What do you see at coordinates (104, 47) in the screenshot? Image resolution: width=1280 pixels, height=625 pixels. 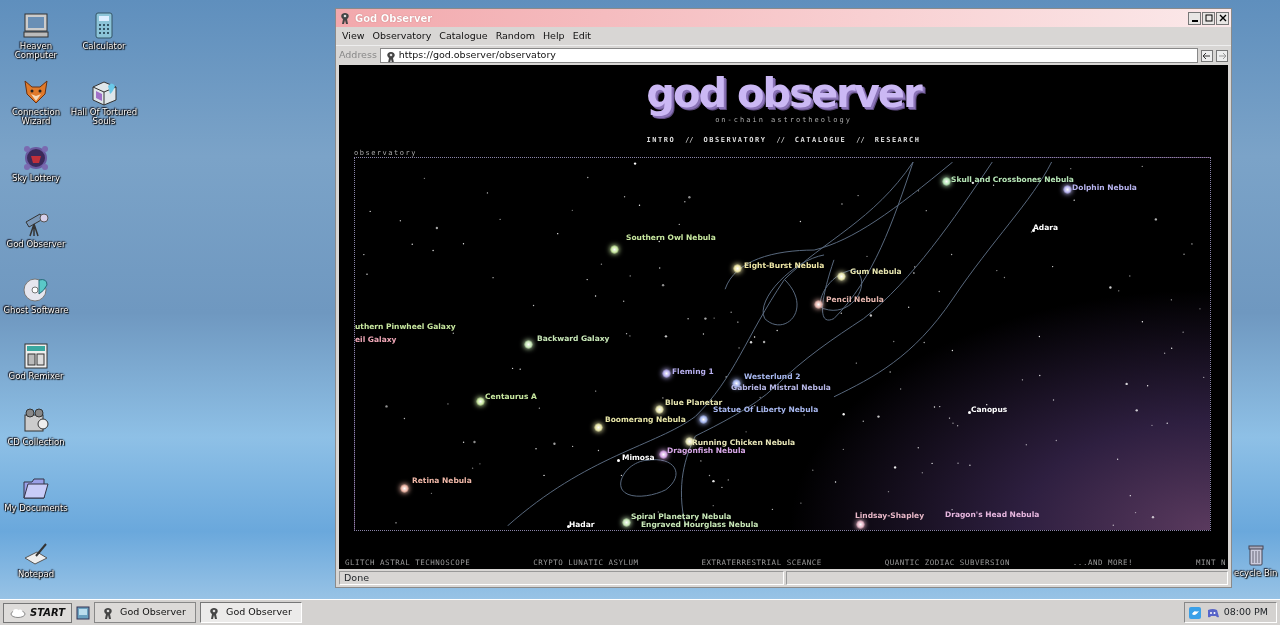 I see `icon-label: Calculator` at bounding box center [104, 47].